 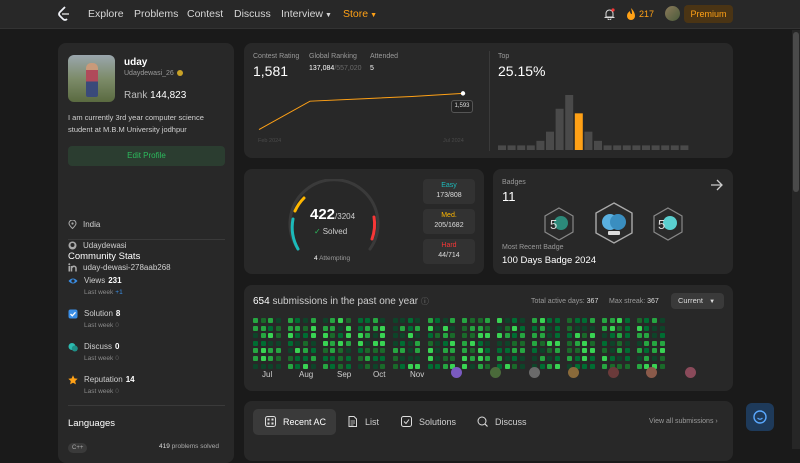 I want to click on difficulty-hard: Hard 44/714, so click(x=449, y=251).